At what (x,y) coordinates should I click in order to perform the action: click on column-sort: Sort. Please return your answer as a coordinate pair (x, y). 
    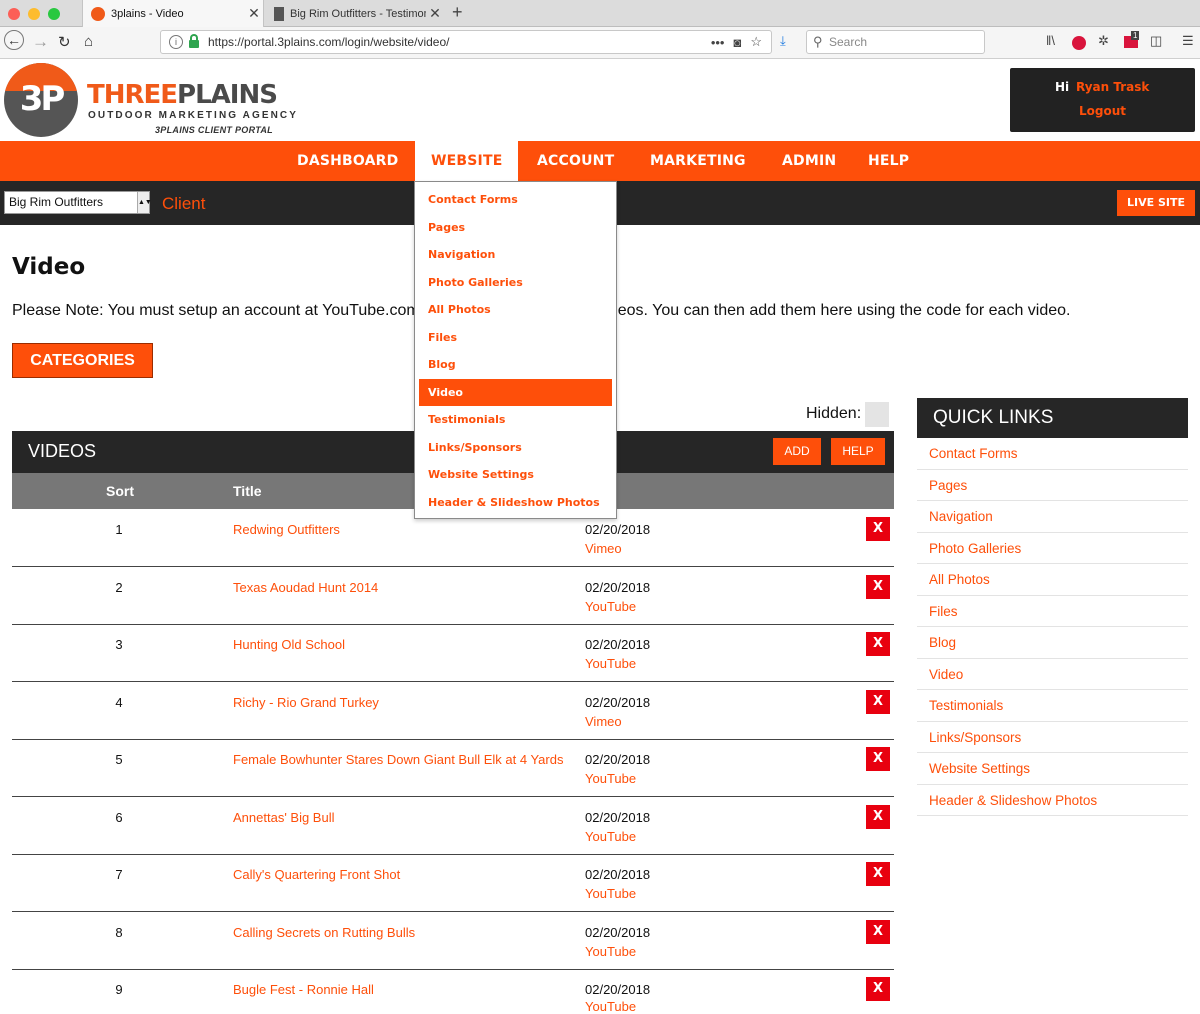
    Looking at the image, I should click on (120, 491).